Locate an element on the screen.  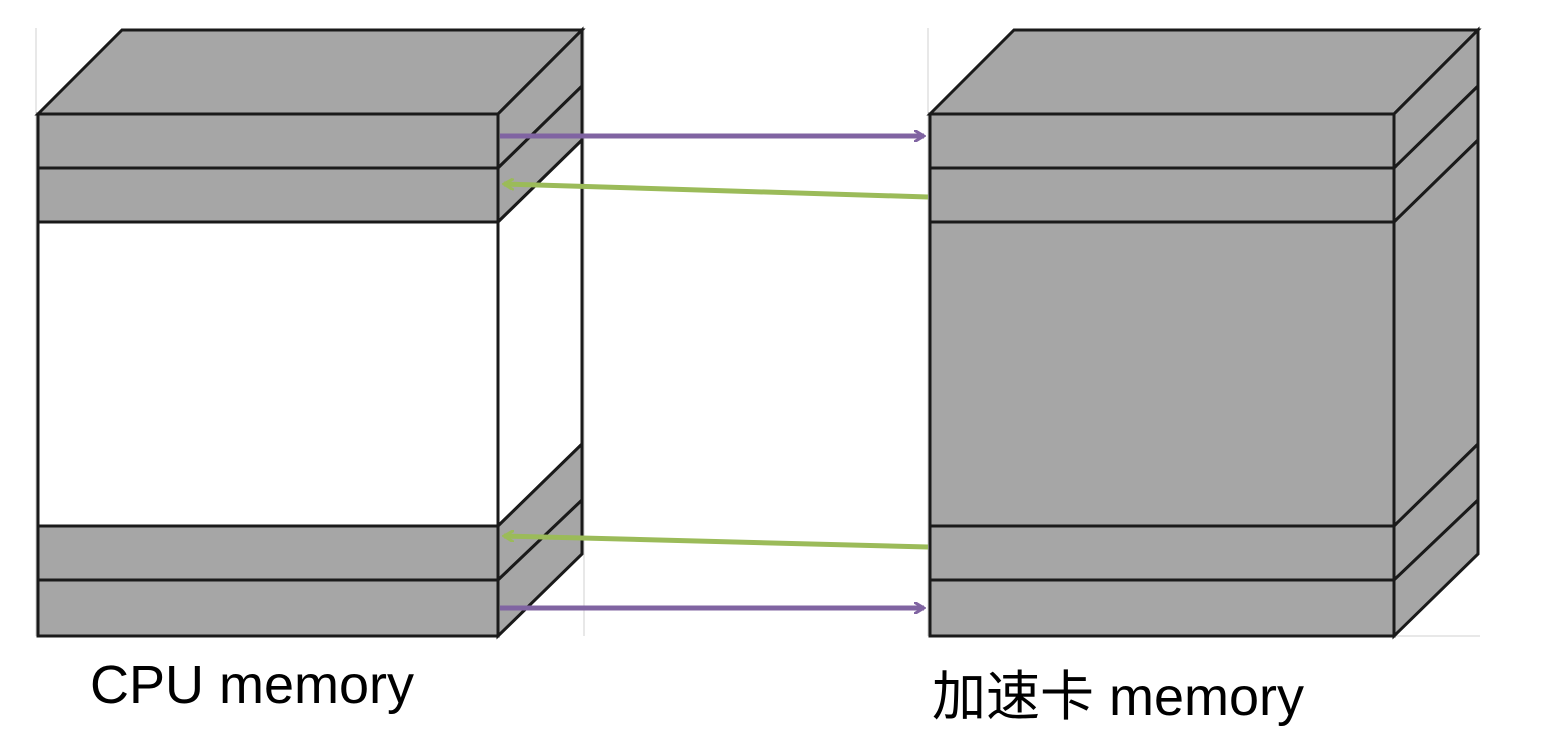
accelerator-top-face is located at coordinates (1204, 72).